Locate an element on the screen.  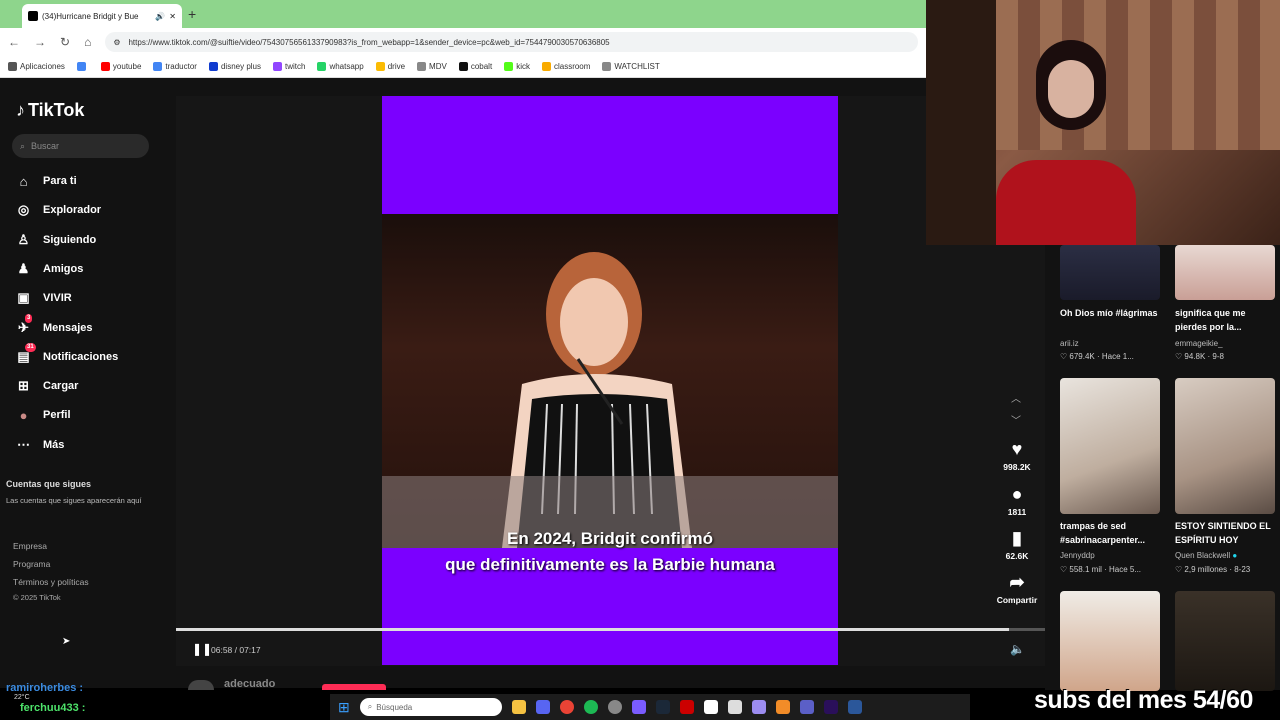
webcam-face is located at coordinates (1071, 89).